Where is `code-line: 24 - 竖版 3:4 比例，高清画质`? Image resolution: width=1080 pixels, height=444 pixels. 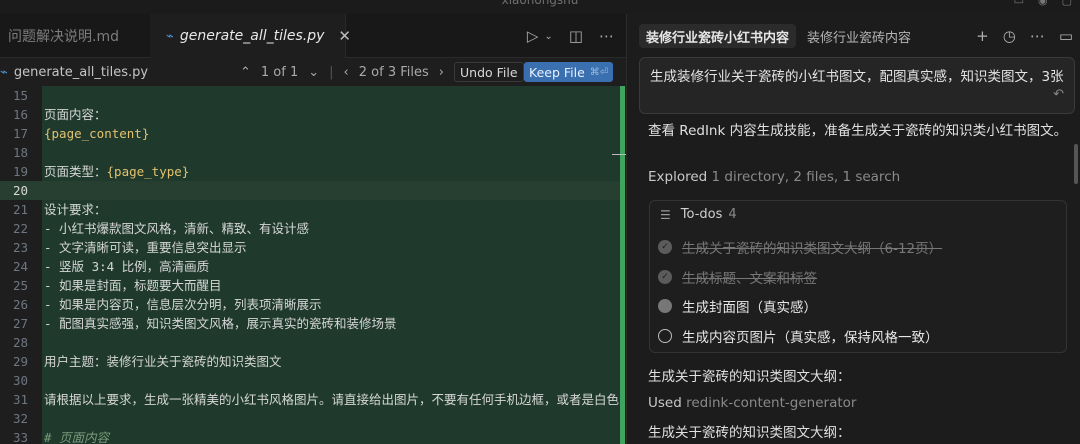 code-line: 24 - 竖版 3:4 比例，高清画质 is located at coordinates (310, 266).